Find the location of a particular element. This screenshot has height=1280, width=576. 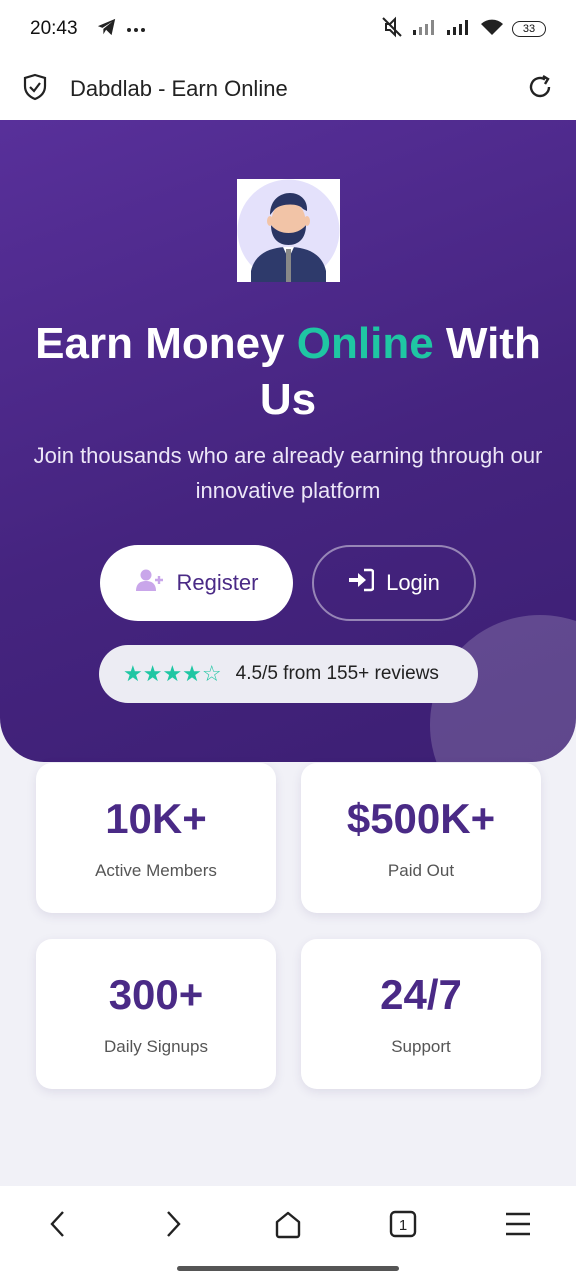

stat-value: 300+ is located at coordinates (156, 994).